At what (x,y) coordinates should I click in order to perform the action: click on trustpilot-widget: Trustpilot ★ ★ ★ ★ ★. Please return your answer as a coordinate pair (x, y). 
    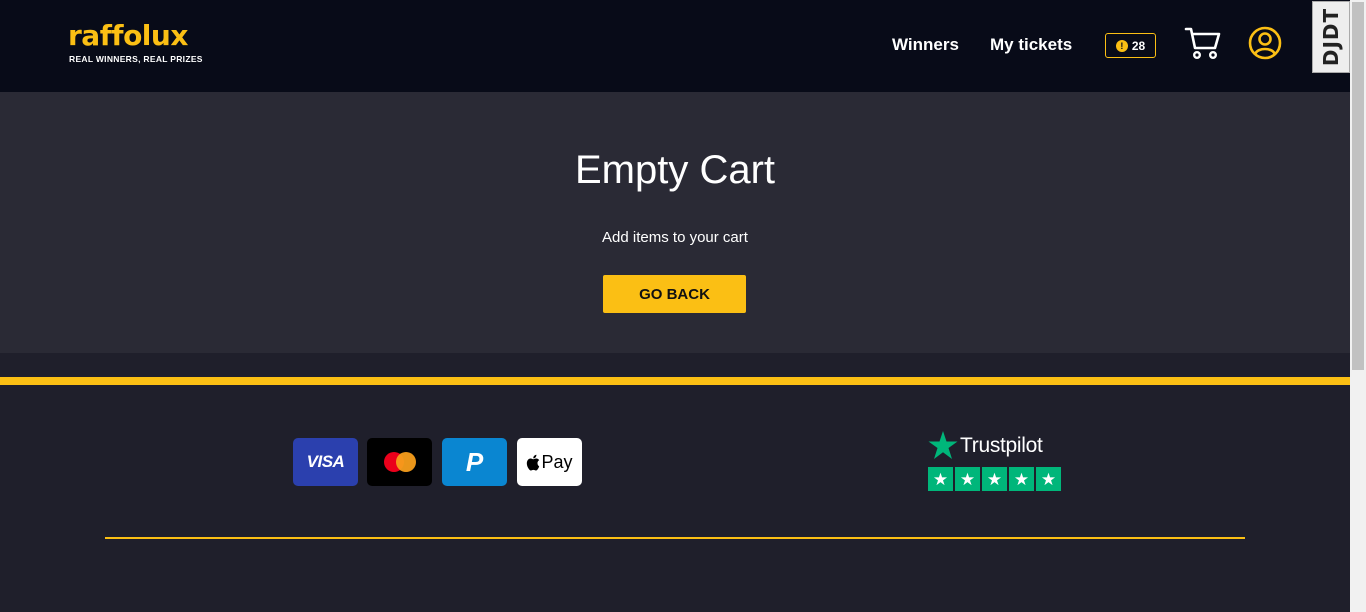
    Looking at the image, I should click on (994, 462).